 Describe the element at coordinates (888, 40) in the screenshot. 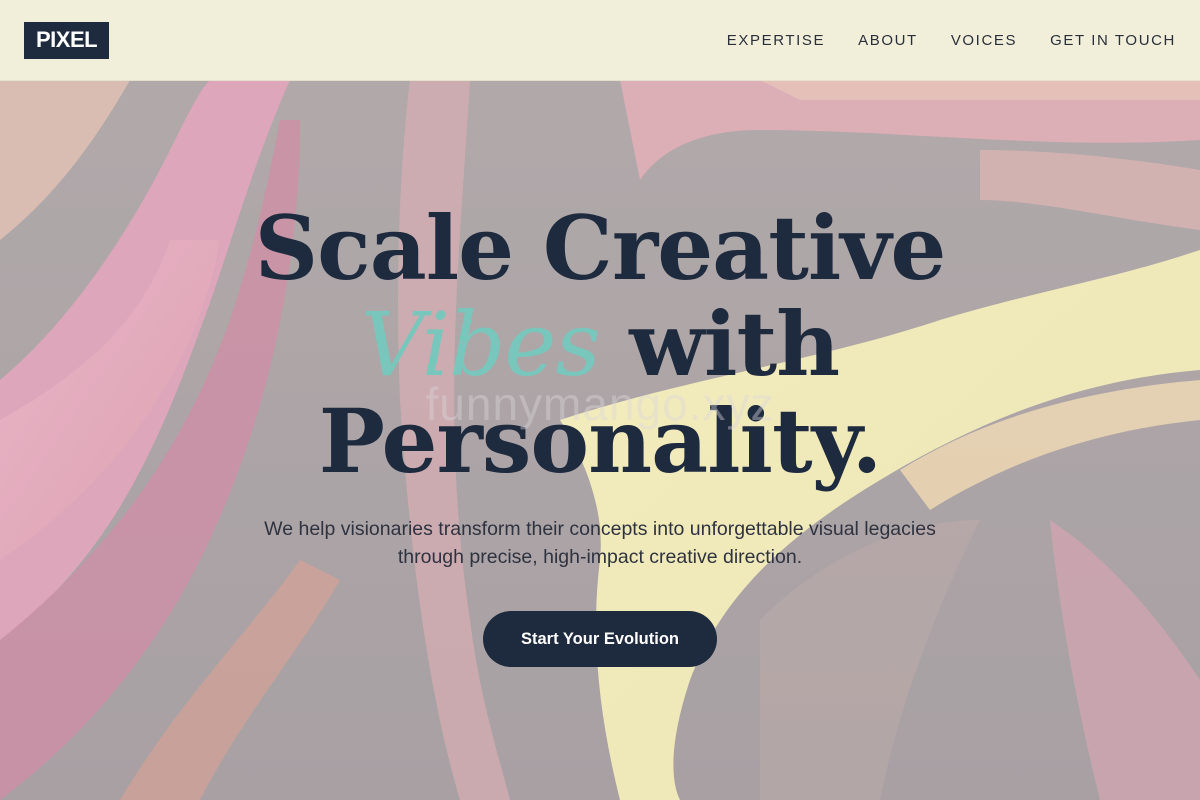

I see `nav-link-about: ABOUT` at that location.